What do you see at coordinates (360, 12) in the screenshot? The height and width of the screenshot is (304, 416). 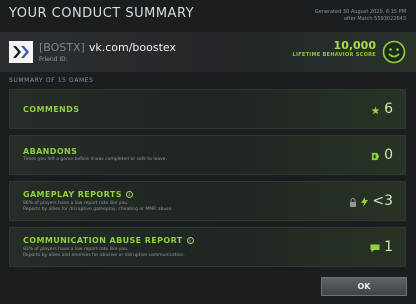 I see `generated-date: Generated 30 August 2020, 6:15 PM` at bounding box center [360, 12].